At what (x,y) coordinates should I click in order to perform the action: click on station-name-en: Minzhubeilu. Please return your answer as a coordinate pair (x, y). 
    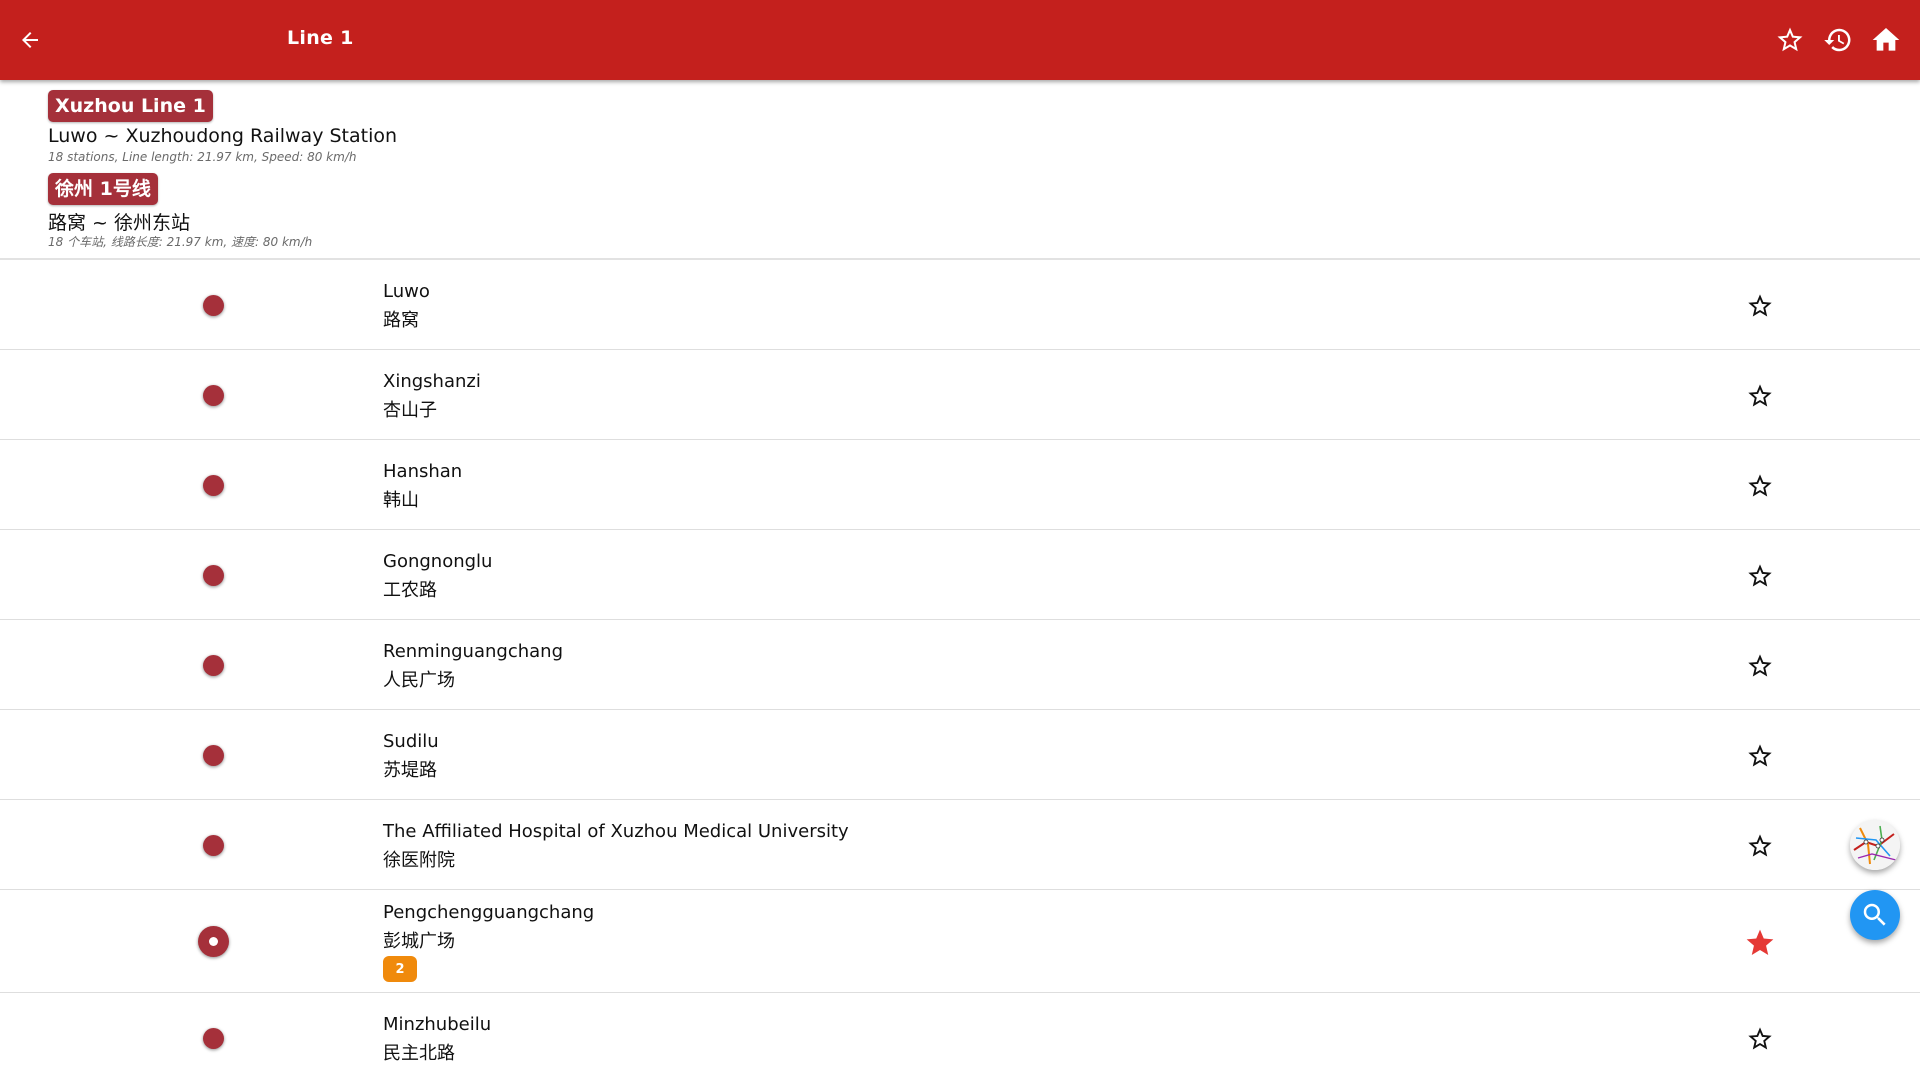
    Looking at the image, I should click on (437, 1024).